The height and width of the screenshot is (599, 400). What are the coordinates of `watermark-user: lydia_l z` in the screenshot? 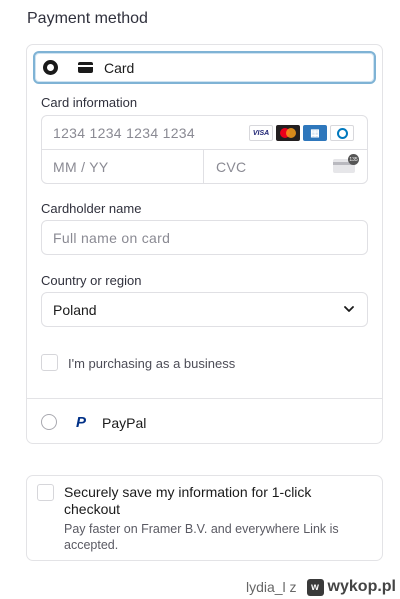 It's located at (271, 587).